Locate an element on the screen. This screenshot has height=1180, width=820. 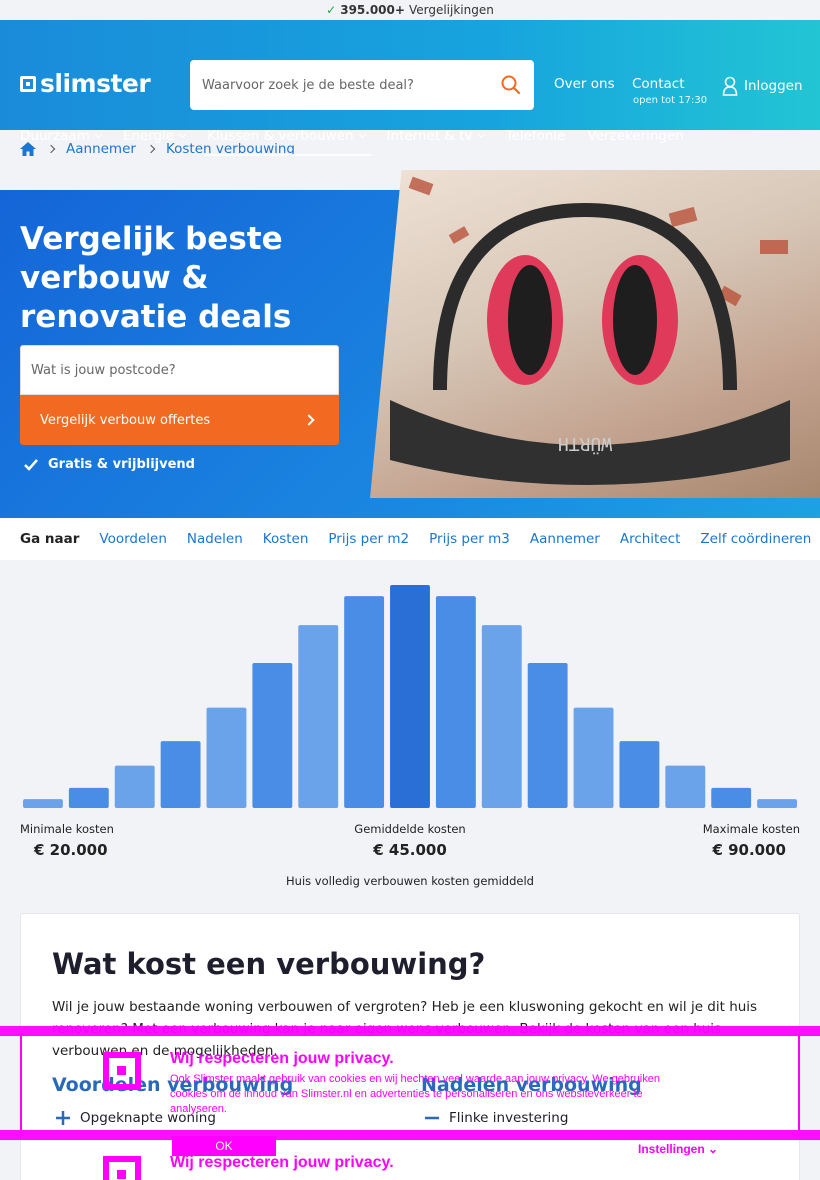
max-cost: Maximale kosten € 90.000 is located at coordinates (751, 840).